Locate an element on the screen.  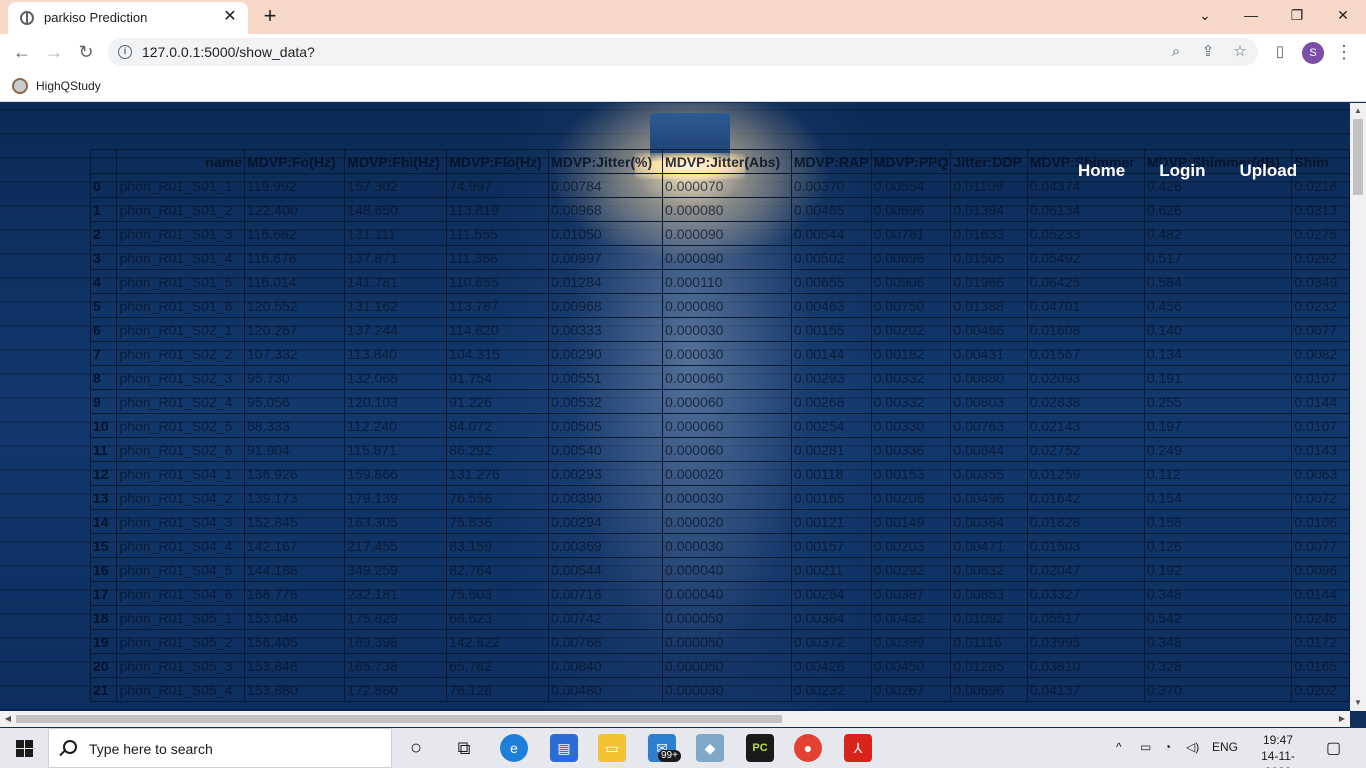
table-cell: 0.02093 is located at coordinates (1085, 377).